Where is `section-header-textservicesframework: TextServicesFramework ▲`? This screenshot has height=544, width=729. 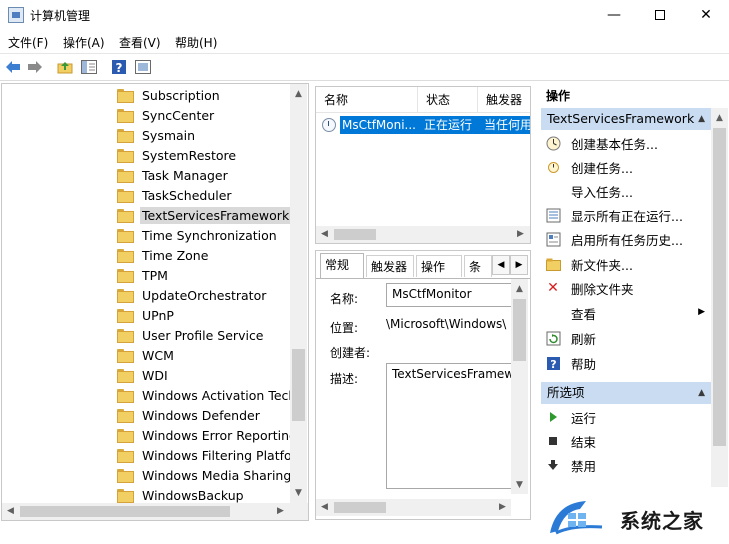
section-header-textservicesframework: TextServicesFramework ▲ is located at coordinates (626, 119).